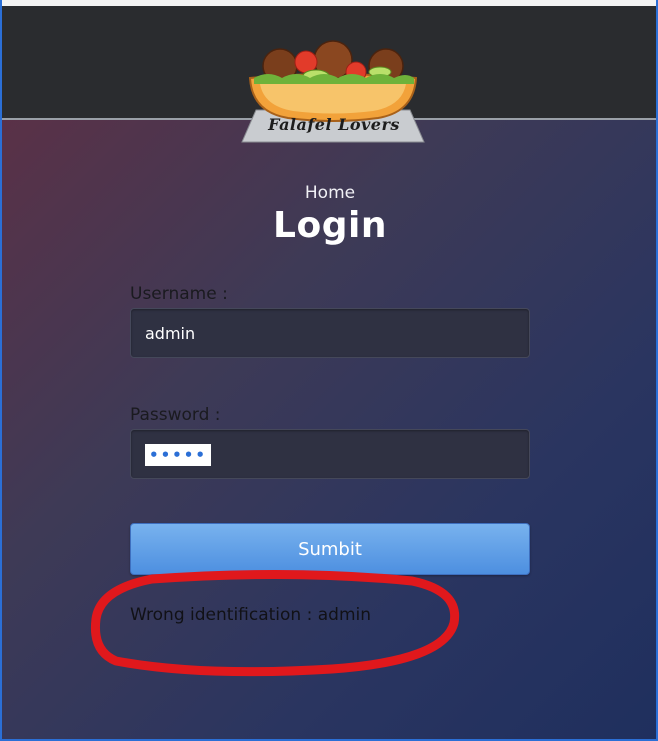 Image resolution: width=658 pixels, height=741 pixels. What do you see at coordinates (330, 549) in the screenshot?
I see `submit-button: Sumbit` at bounding box center [330, 549].